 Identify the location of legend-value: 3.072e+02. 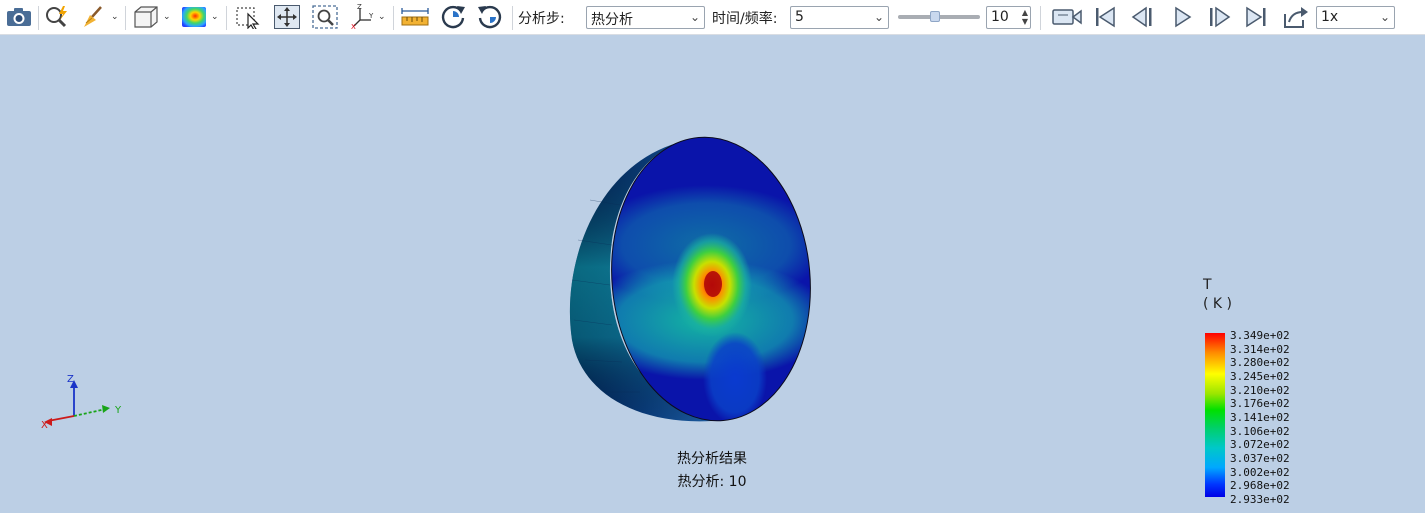
(1260, 445).